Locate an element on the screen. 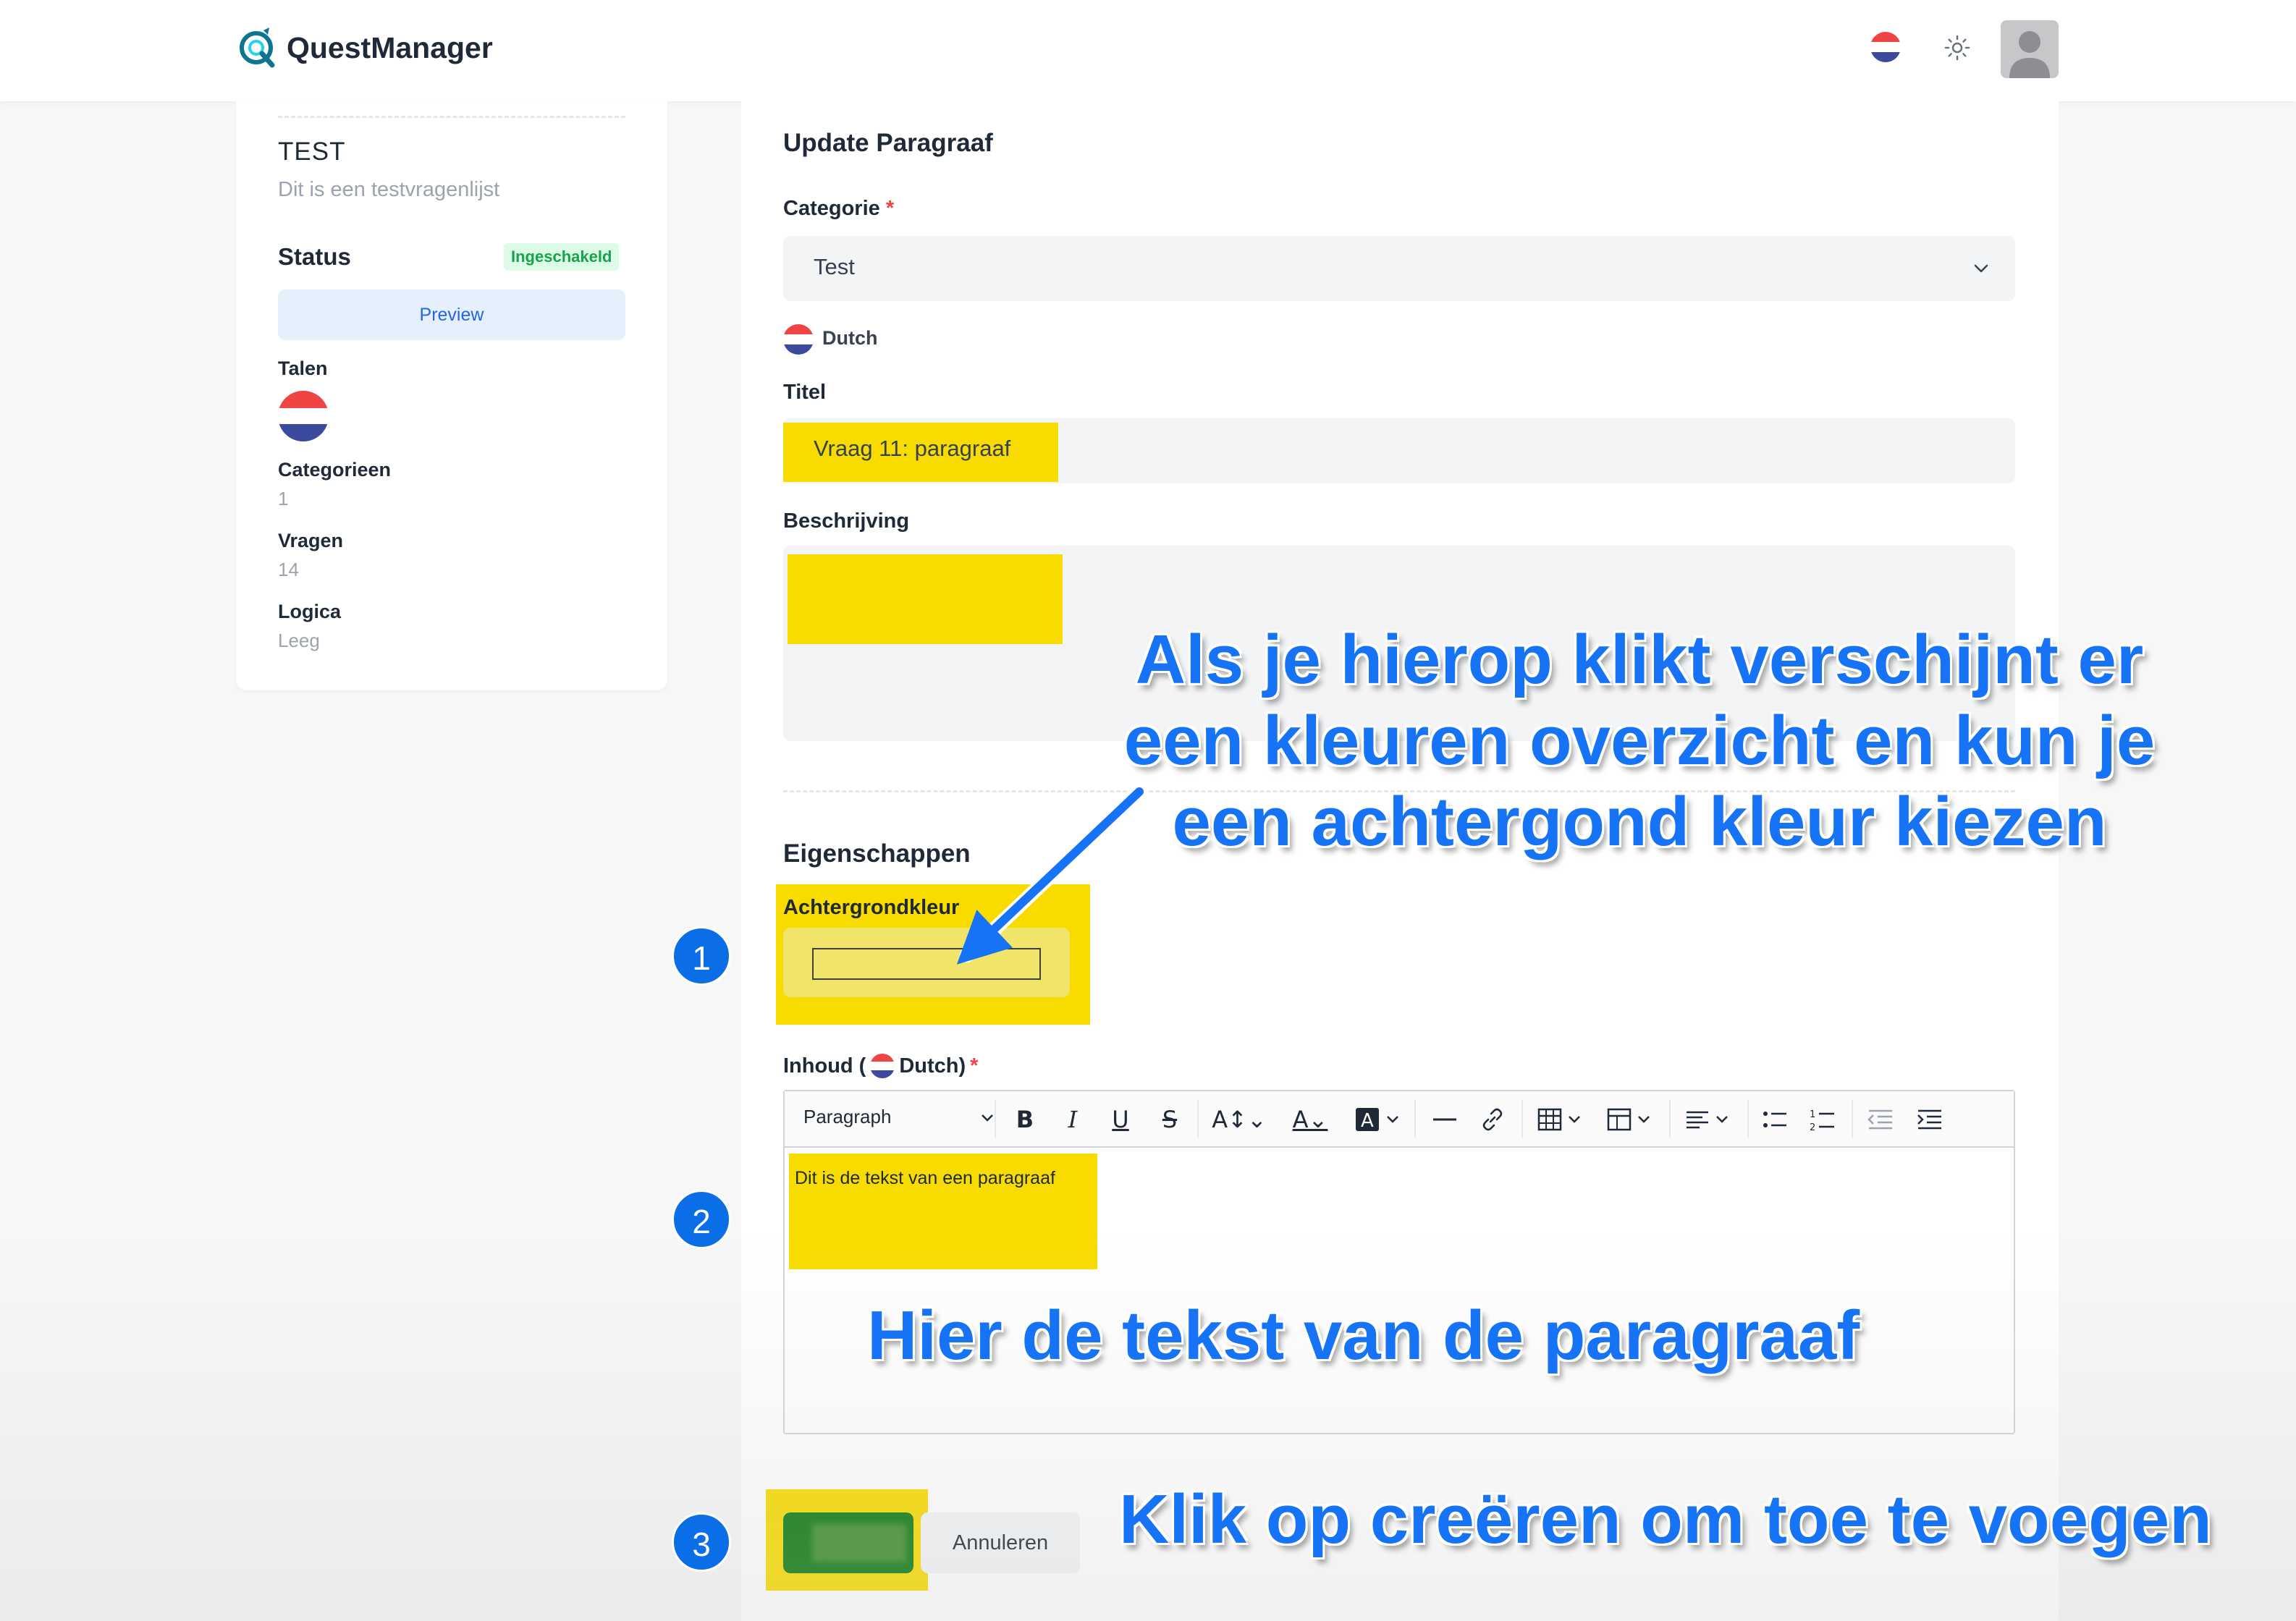 This screenshot has width=2296, height=1621. numbered-list-icon: 12 is located at coordinates (1823, 1119).